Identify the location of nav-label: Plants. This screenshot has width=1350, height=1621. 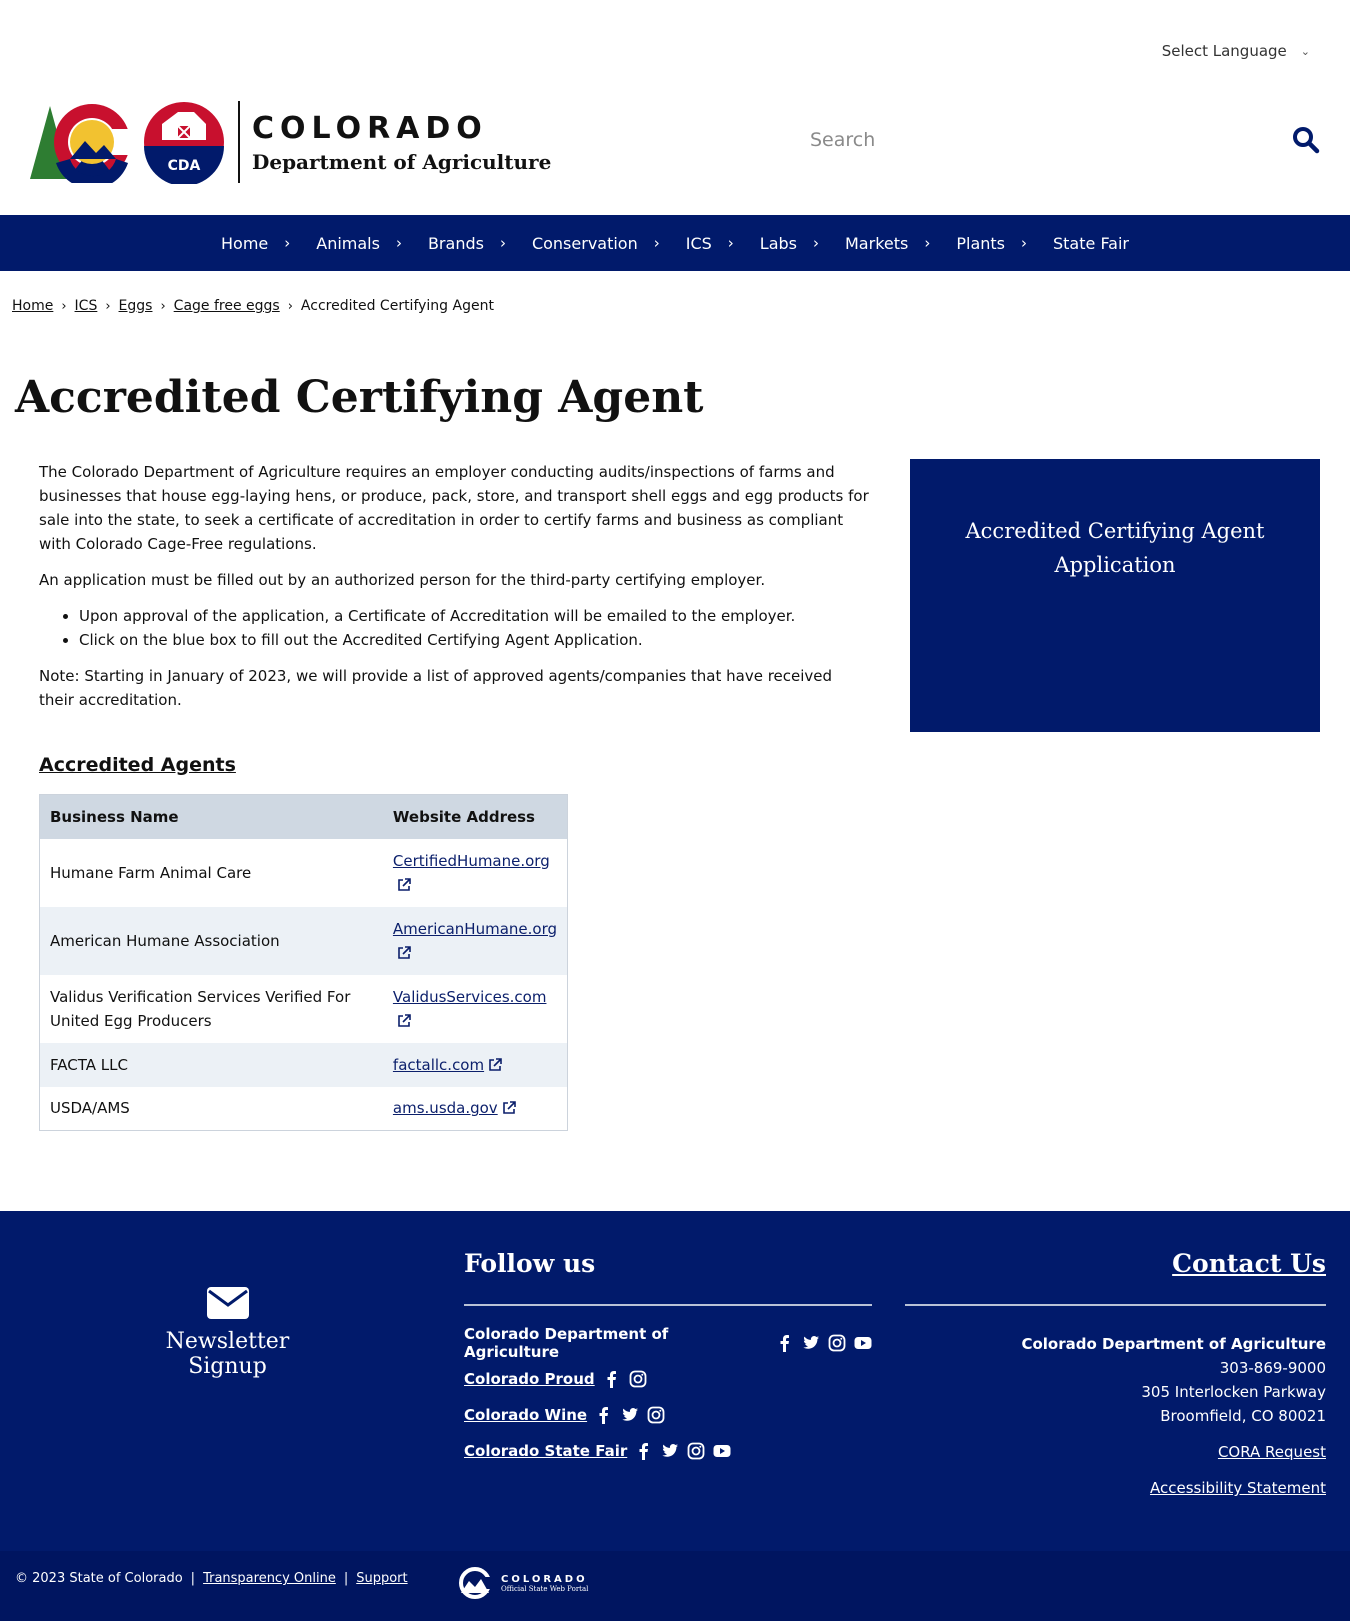
(980, 243).